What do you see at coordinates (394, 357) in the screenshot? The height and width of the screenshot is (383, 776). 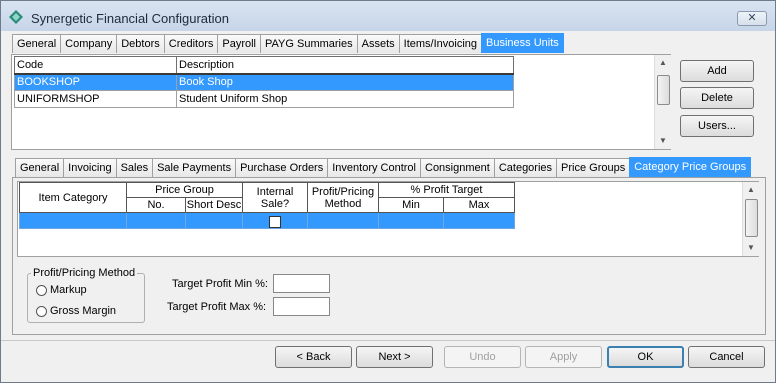 I see `next-button: Next >` at bounding box center [394, 357].